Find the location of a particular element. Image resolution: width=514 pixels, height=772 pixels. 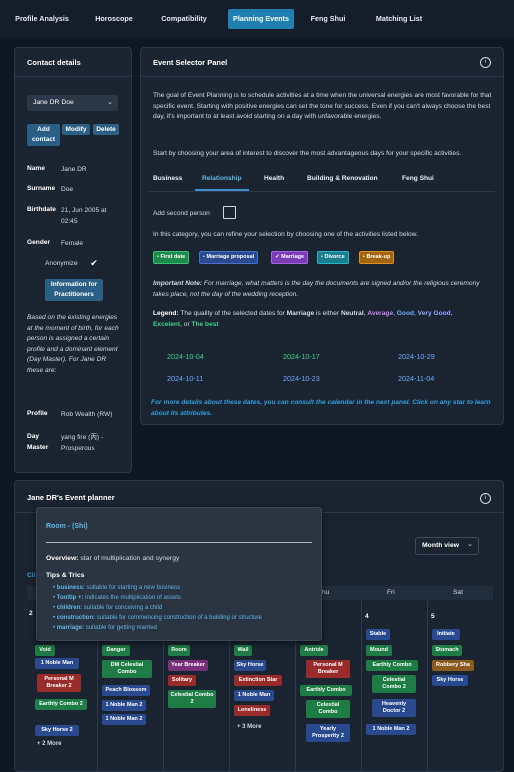

tooltip-tip-value: indicates the multiplication of assets is located at coordinates (133, 598).